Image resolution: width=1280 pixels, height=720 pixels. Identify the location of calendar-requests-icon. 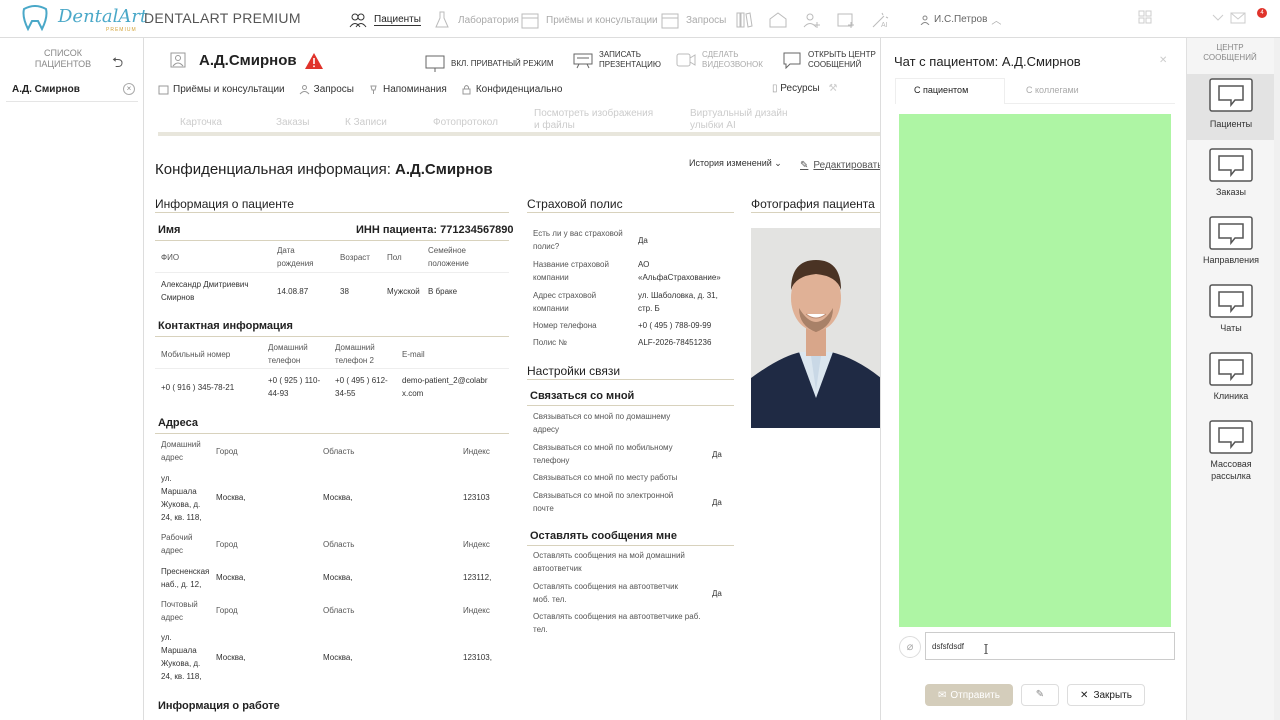
(670, 21).